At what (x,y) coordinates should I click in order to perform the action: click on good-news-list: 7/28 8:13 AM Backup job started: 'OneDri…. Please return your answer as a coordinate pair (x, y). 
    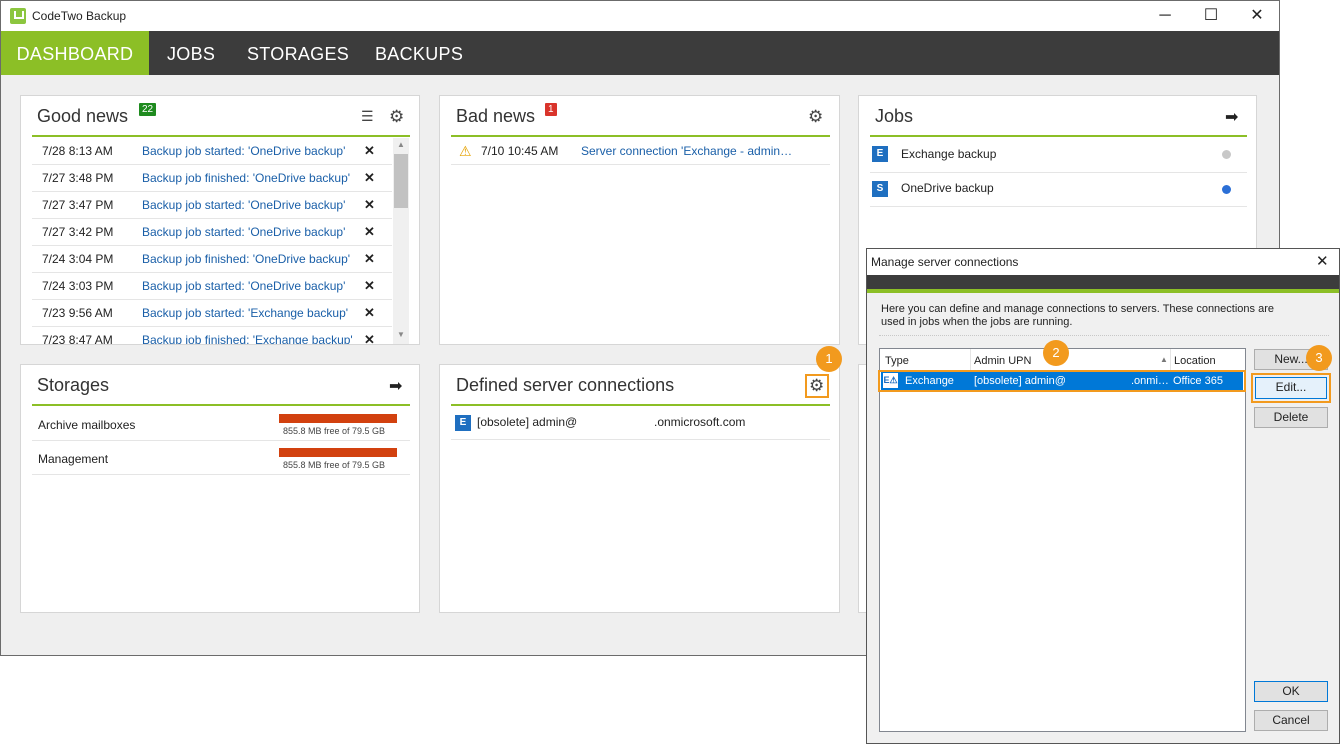
    Looking at the image, I should click on (212, 241).